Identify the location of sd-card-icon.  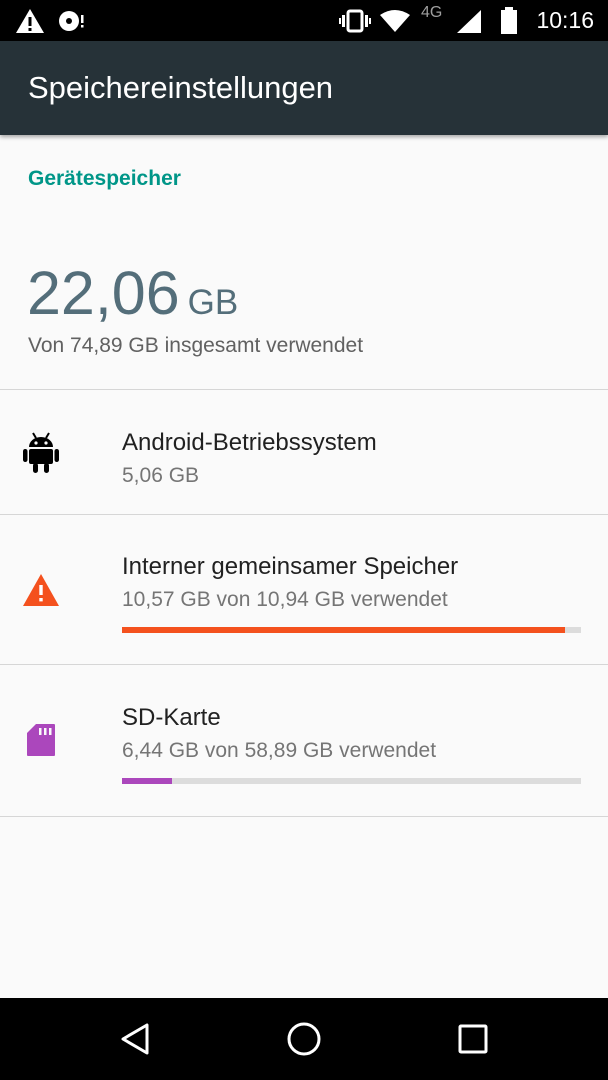
(41, 740).